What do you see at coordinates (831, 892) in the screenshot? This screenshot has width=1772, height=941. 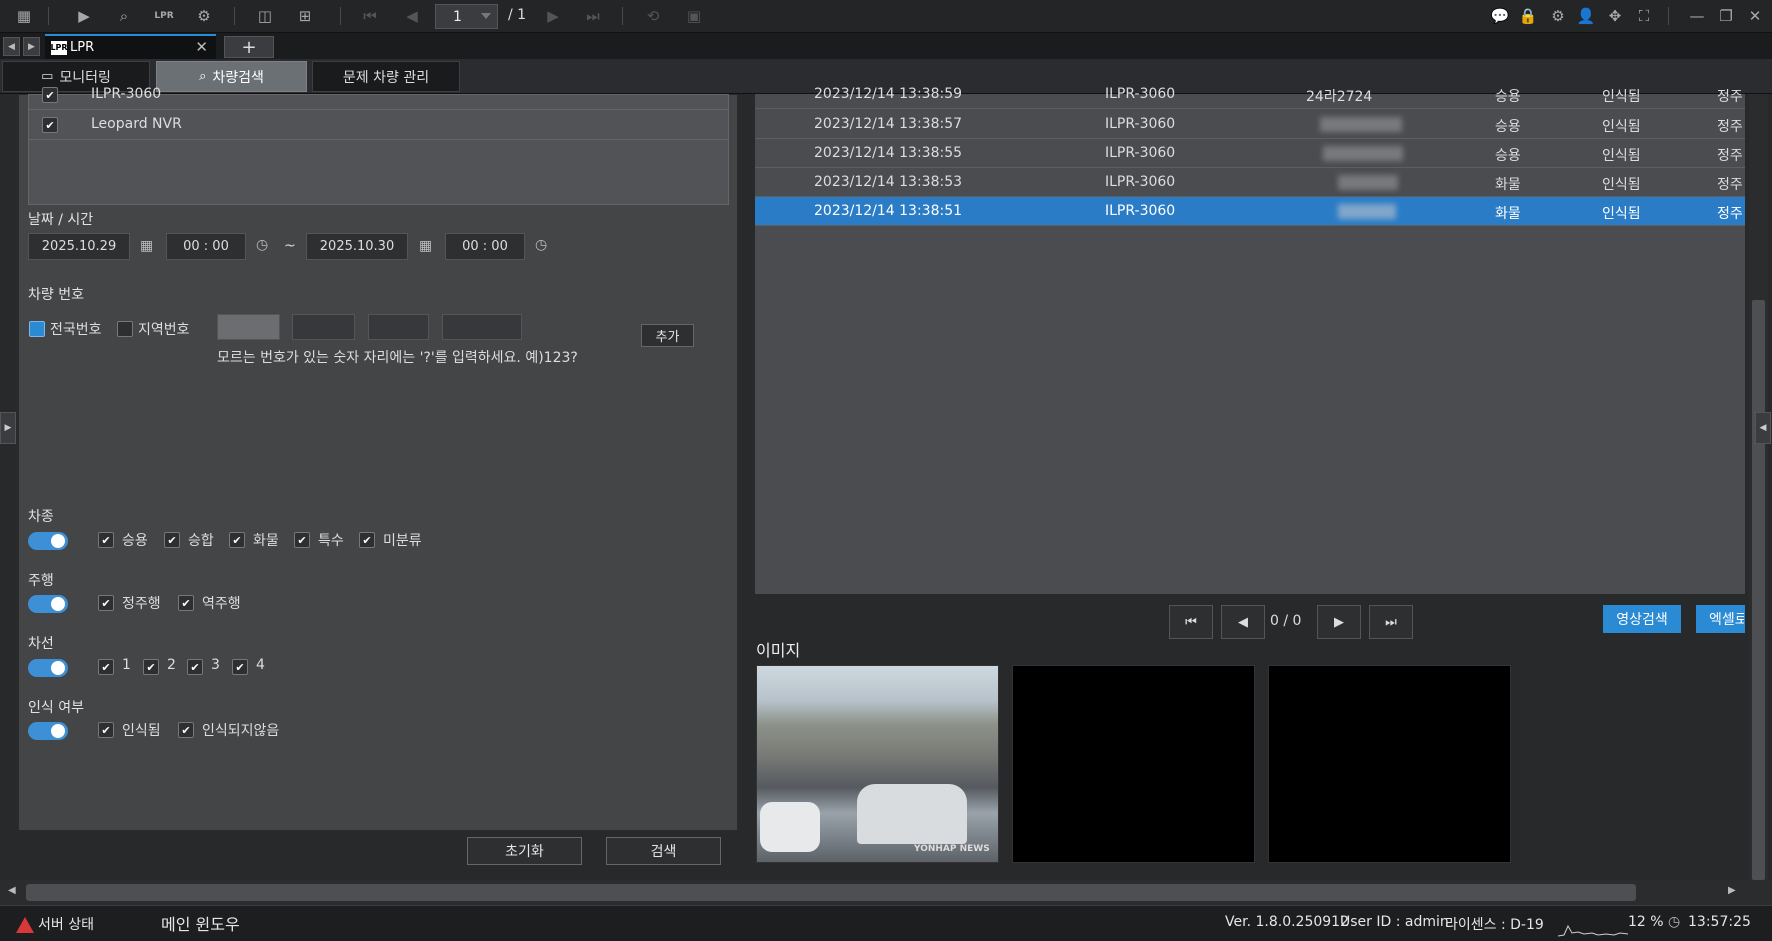 I see `horizontal-scrollbar-thumb` at bounding box center [831, 892].